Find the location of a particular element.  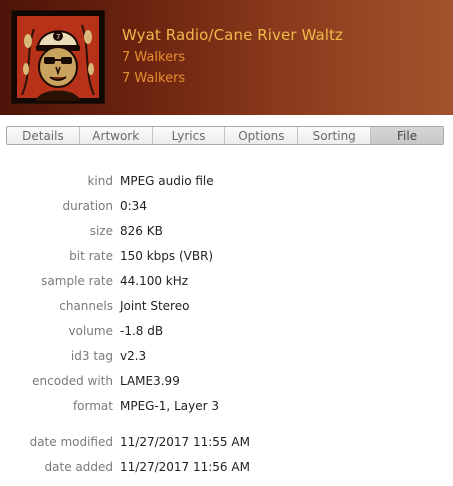

kind-label: kind is located at coordinates (100, 181).